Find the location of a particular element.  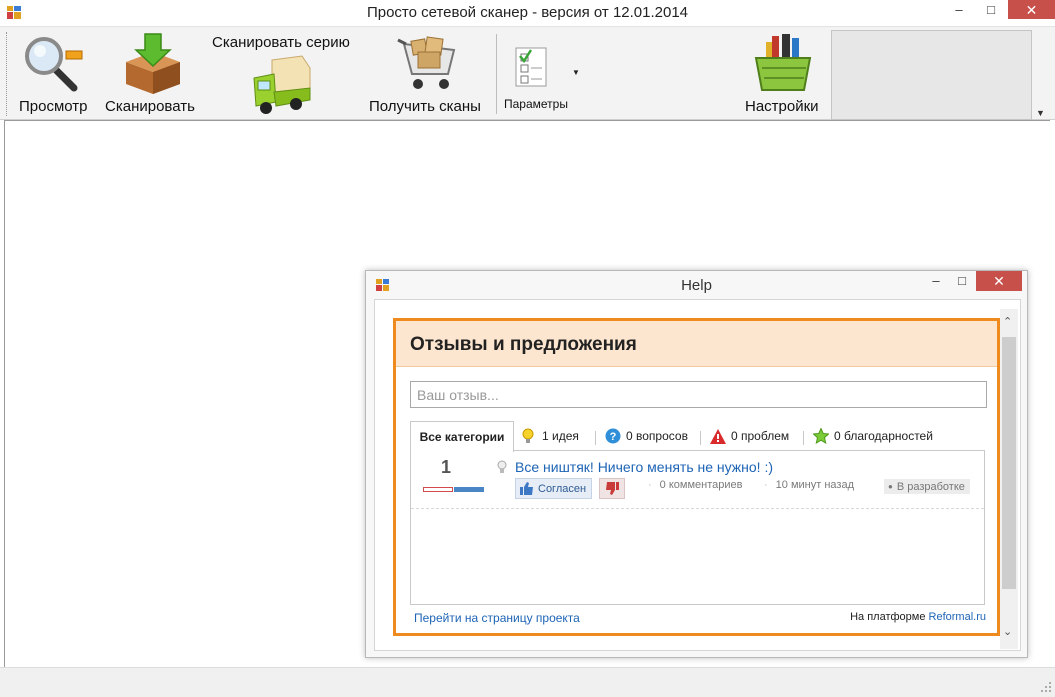

help-scroll-thumb is located at coordinates (1009, 463).